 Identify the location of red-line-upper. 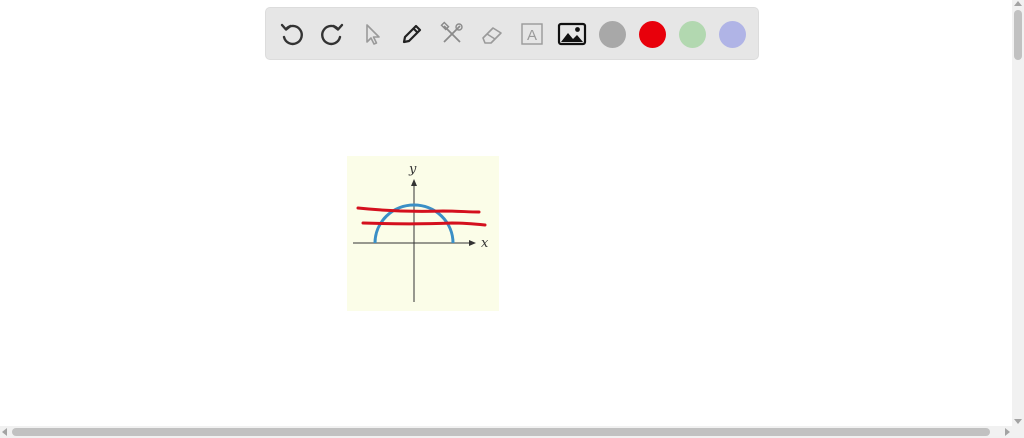
(418, 210).